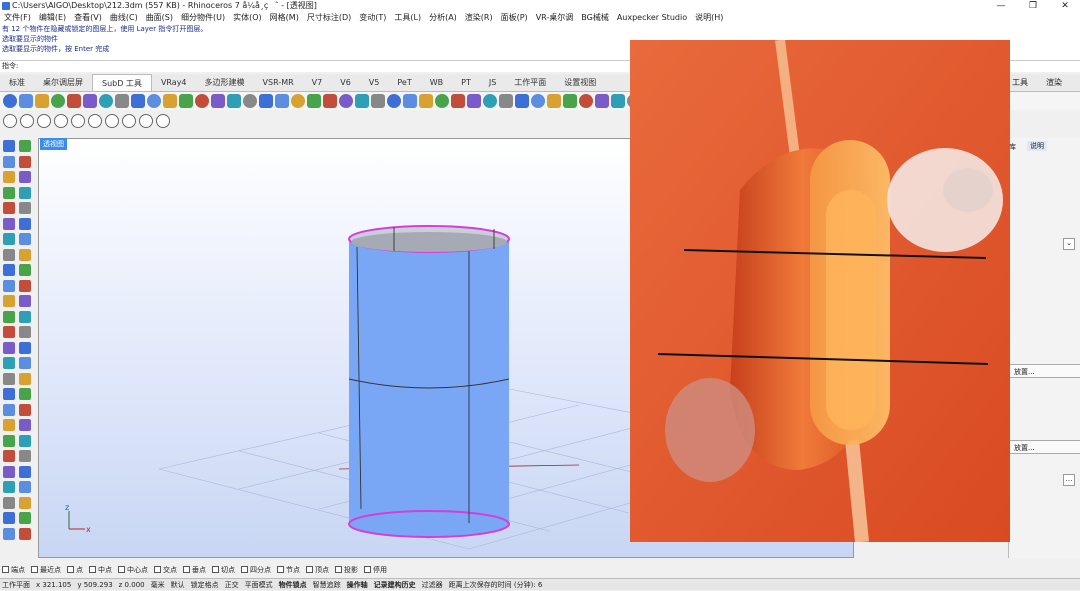 The image size is (1080, 591). Describe the element at coordinates (46, 570) in the screenshot. I see `osnap-option: 最近点` at that location.